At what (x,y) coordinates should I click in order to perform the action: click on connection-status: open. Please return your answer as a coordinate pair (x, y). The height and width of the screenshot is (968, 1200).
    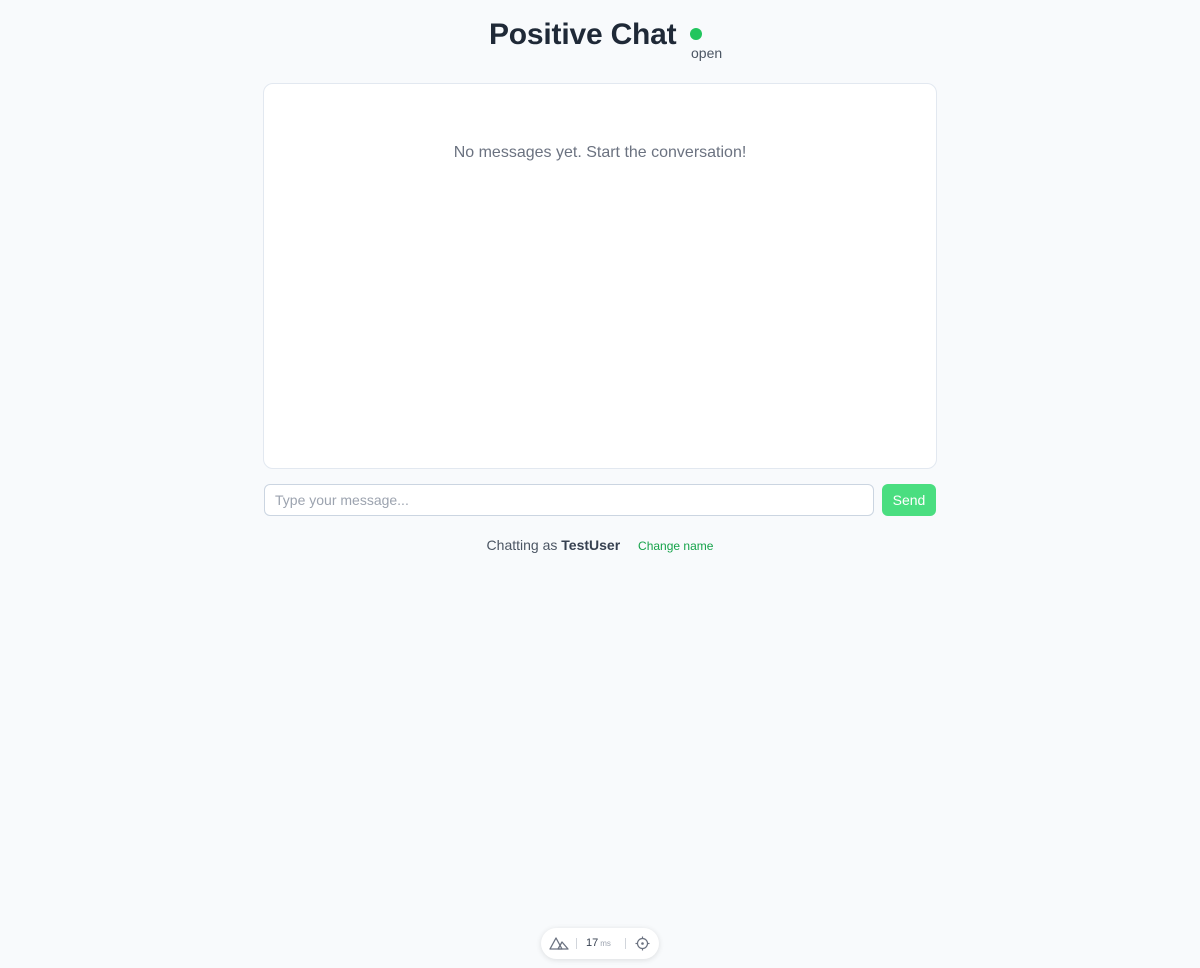
    Looking at the image, I should click on (720, 45).